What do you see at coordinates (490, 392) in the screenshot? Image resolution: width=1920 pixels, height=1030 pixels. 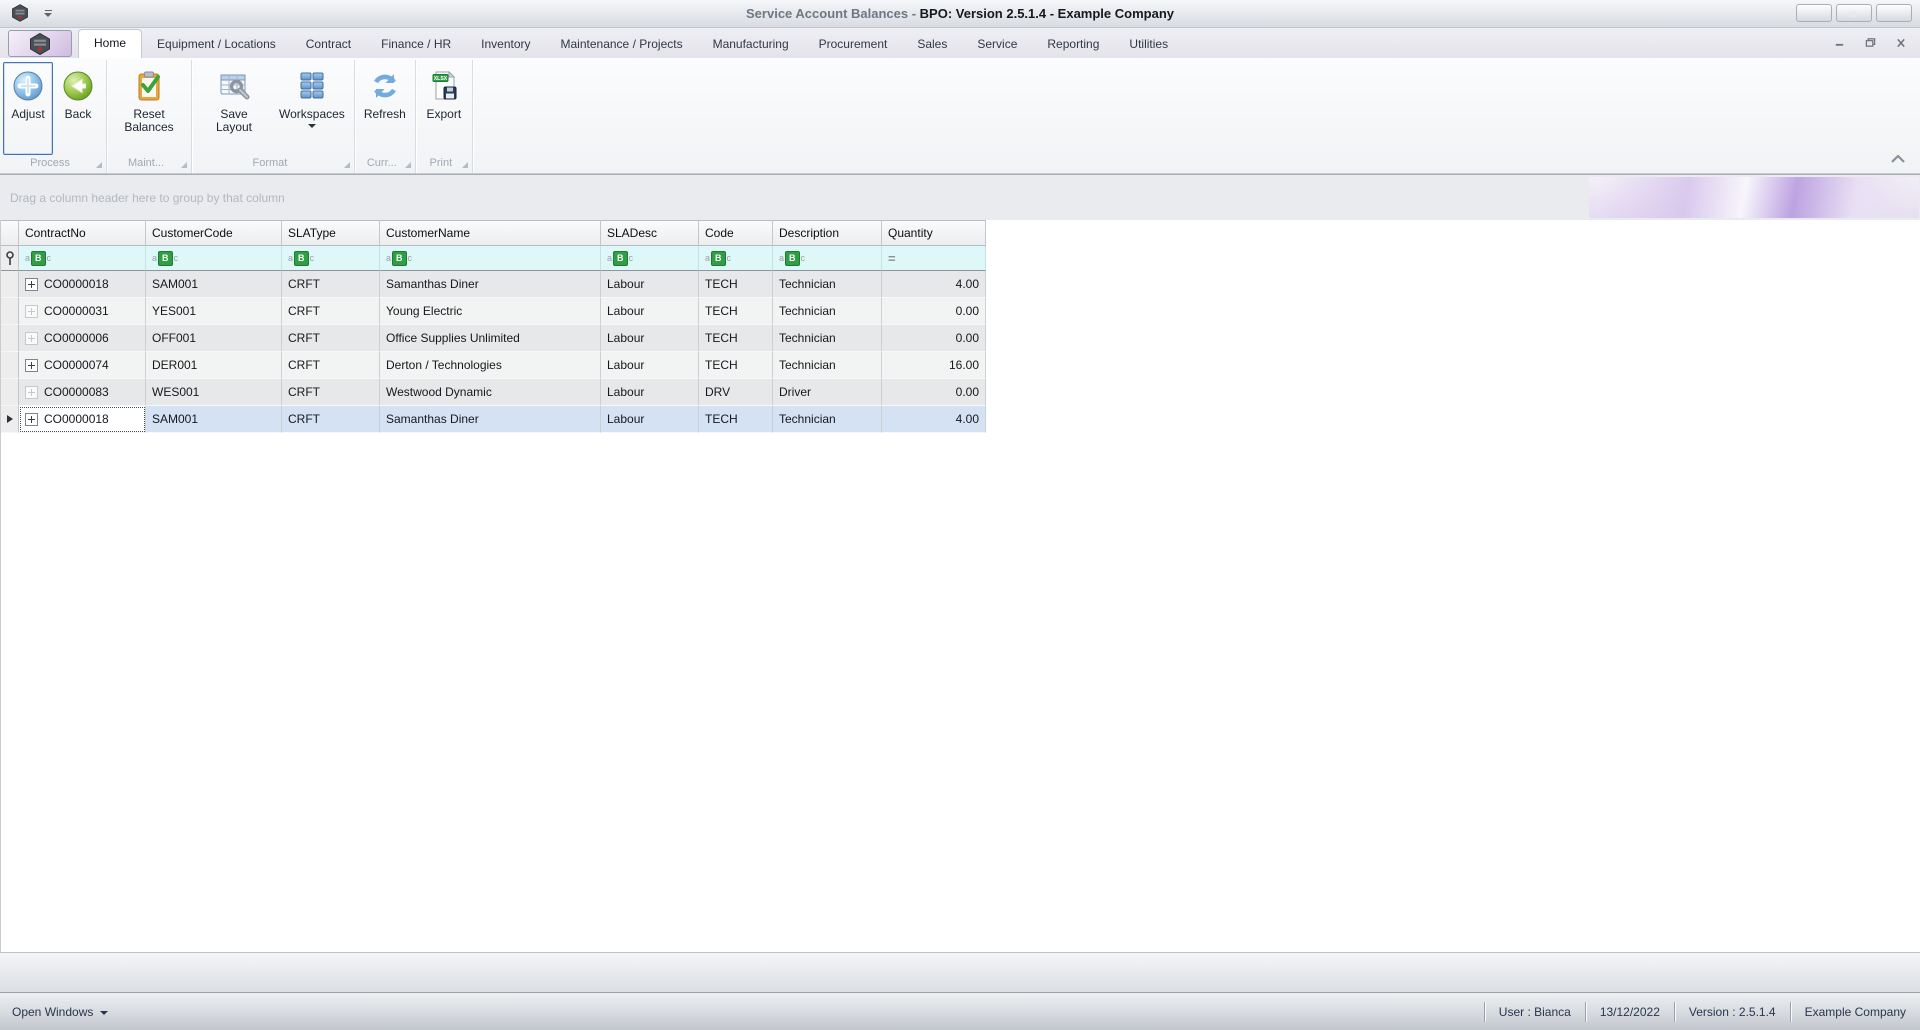 I see `cell-customername: Westwood Dynamic` at bounding box center [490, 392].